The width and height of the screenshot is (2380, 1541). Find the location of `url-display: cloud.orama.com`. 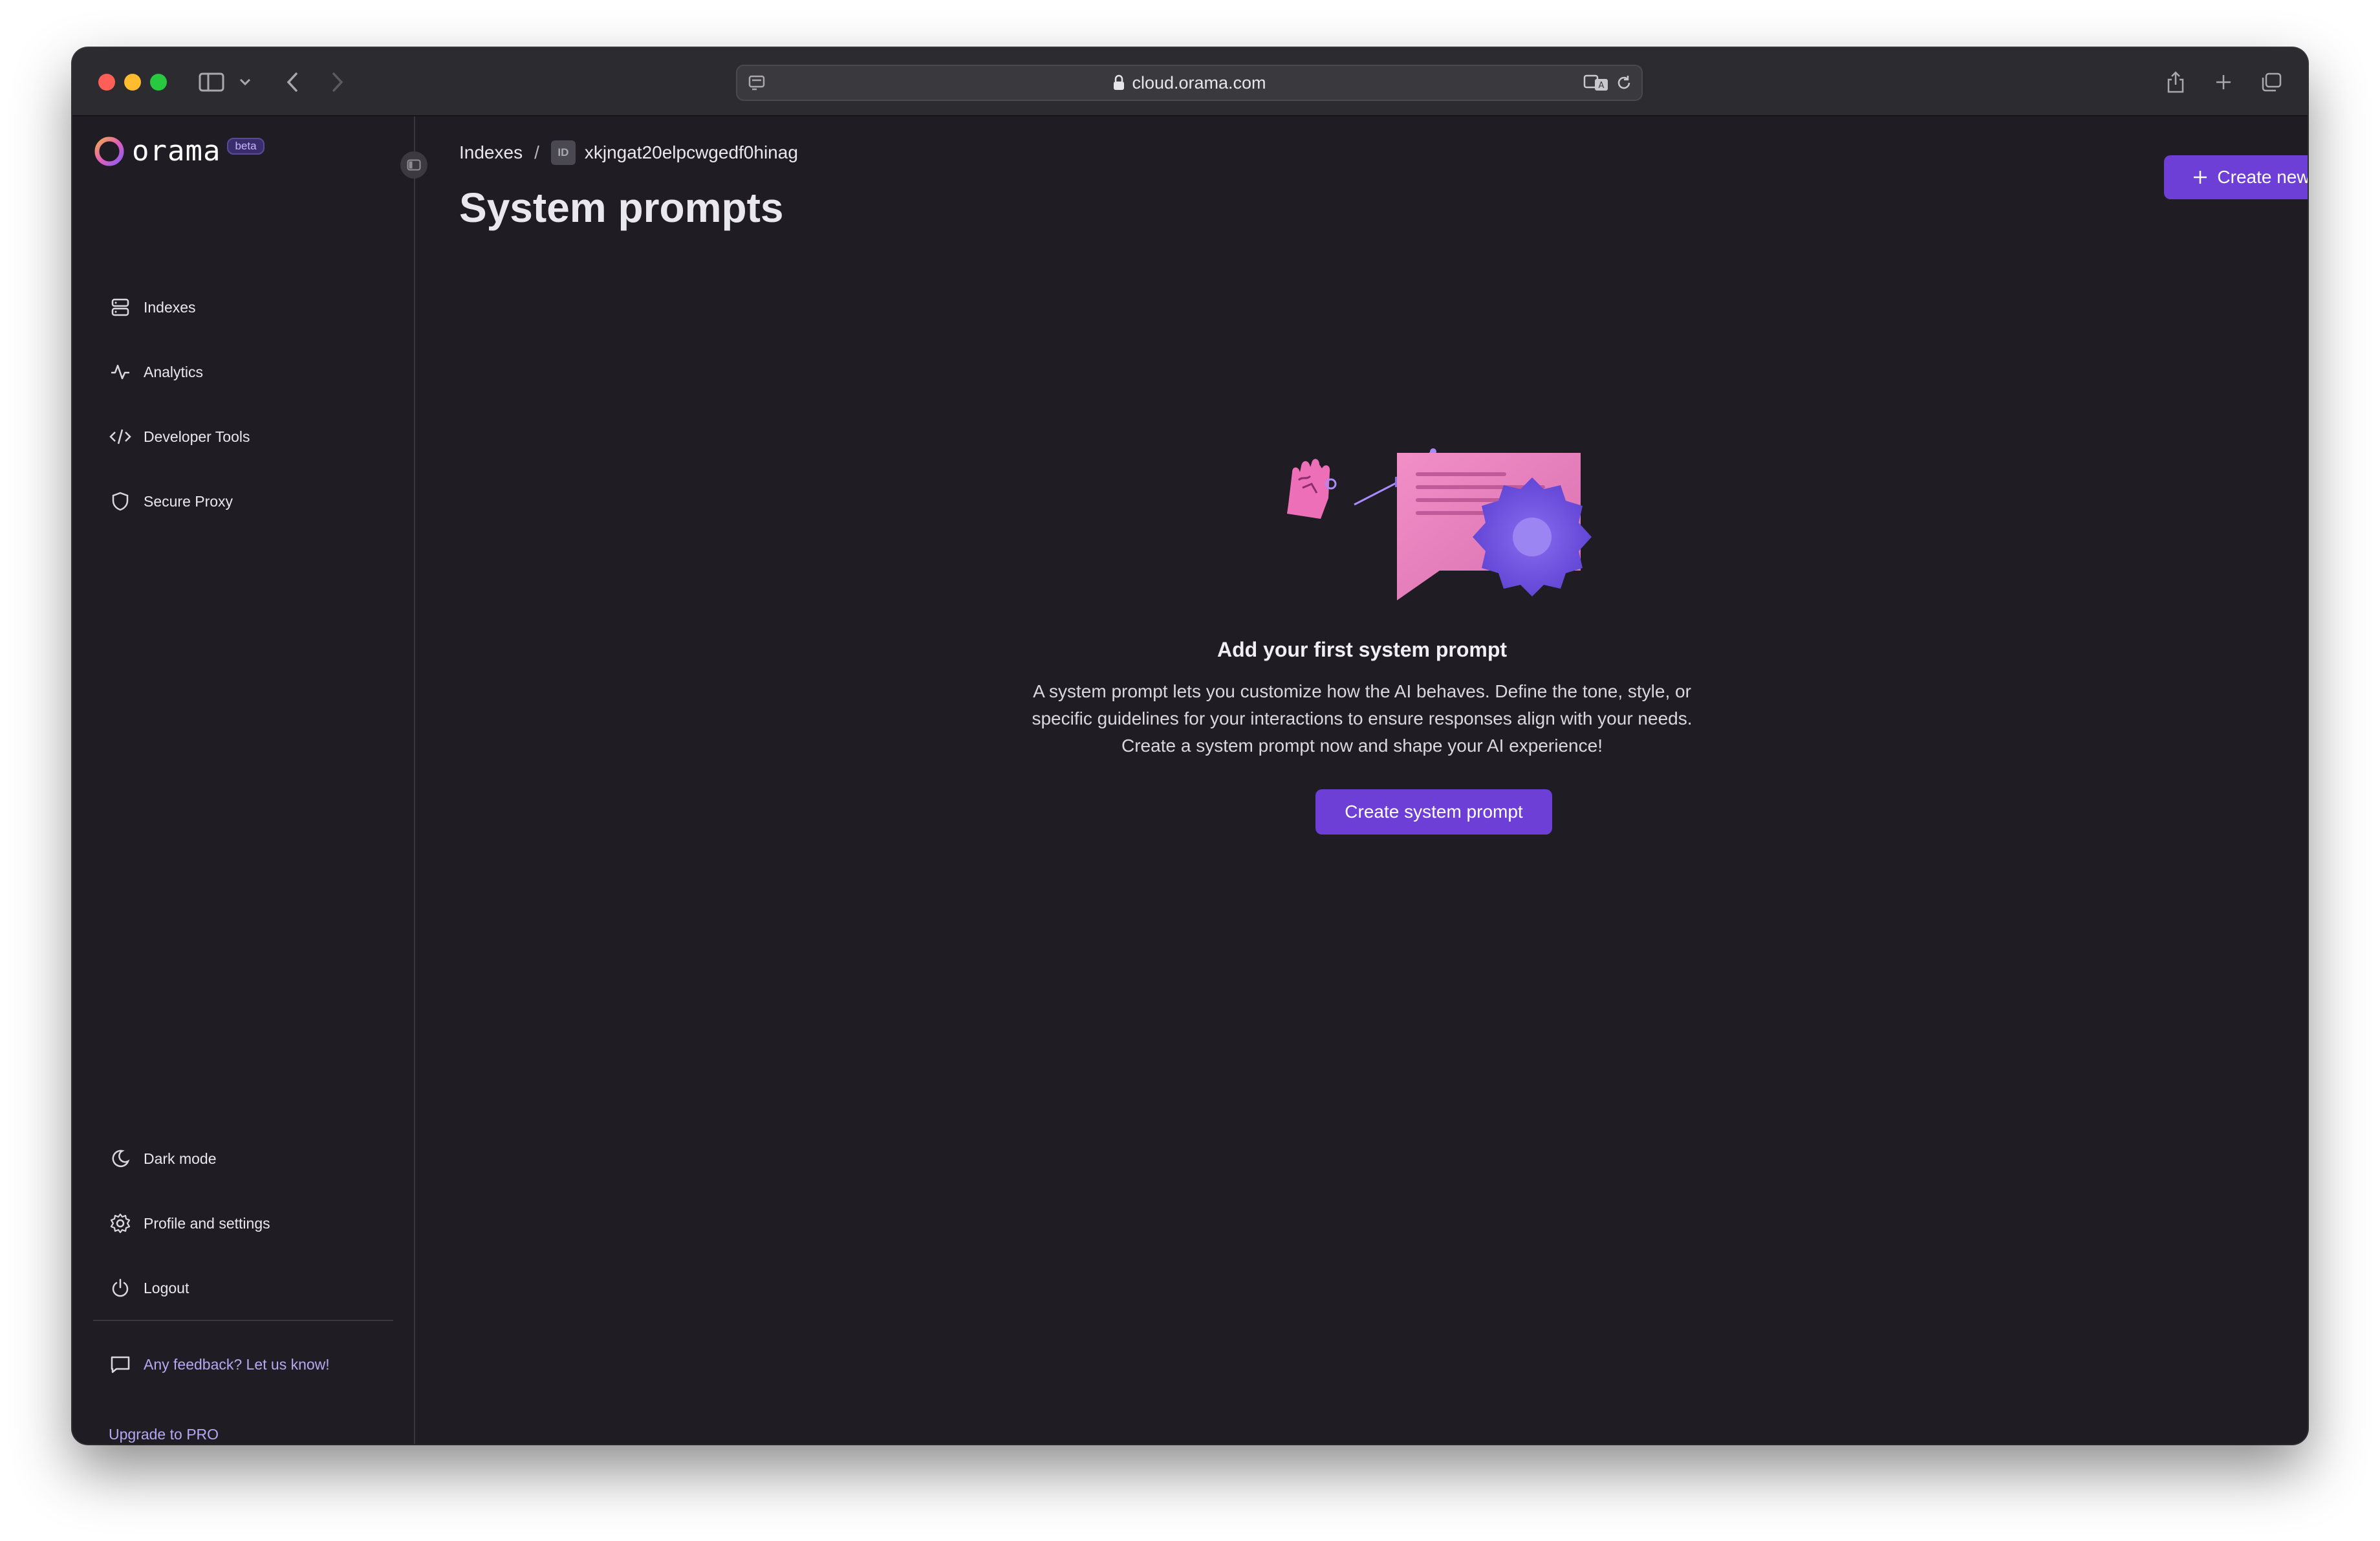

url-display: cloud.orama.com is located at coordinates (1189, 83).